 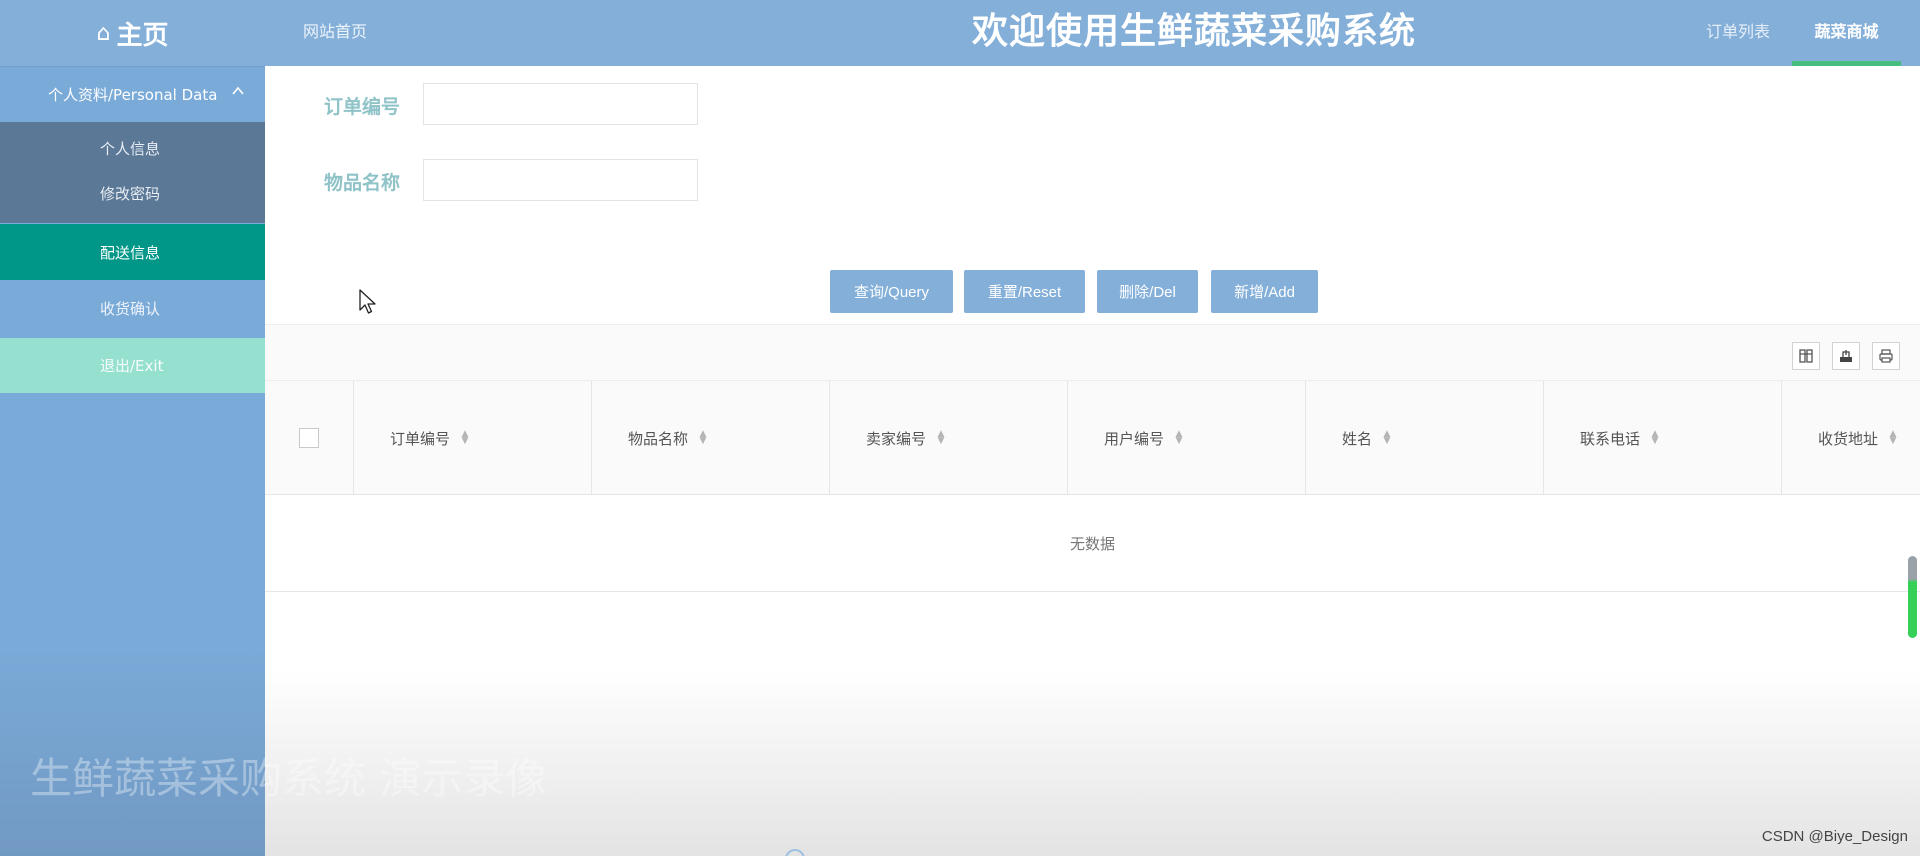 What do you see at coordinates (132, 172) in the screenshot?
I see `sidebar-submenu: 个人信息 修改密码` at bounding box center [132, 172].